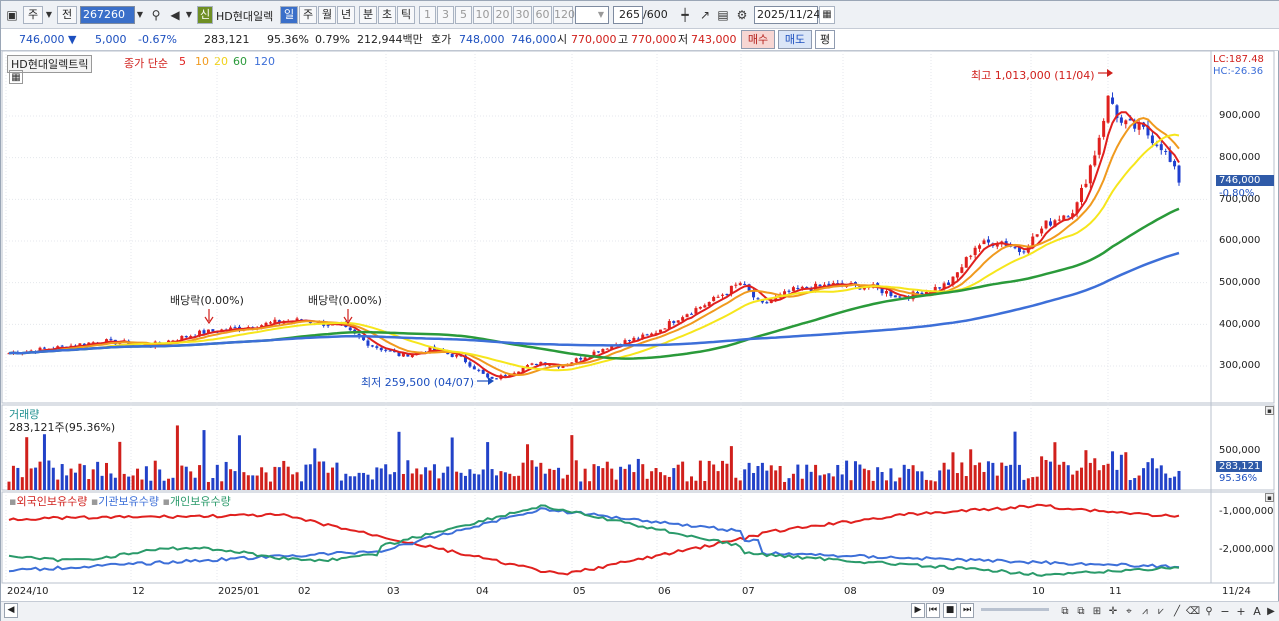 This screenshot has width=1279, height=621. Describe the element at coordinates (1015, 609) in the screenshot. I see `zoom-slider` at that location.